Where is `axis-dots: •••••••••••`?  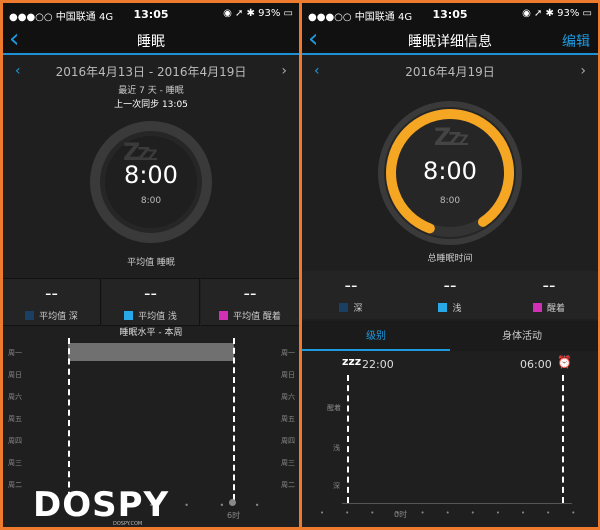
axis-dots: ••••••••••• is located at coordinates (458, 513).